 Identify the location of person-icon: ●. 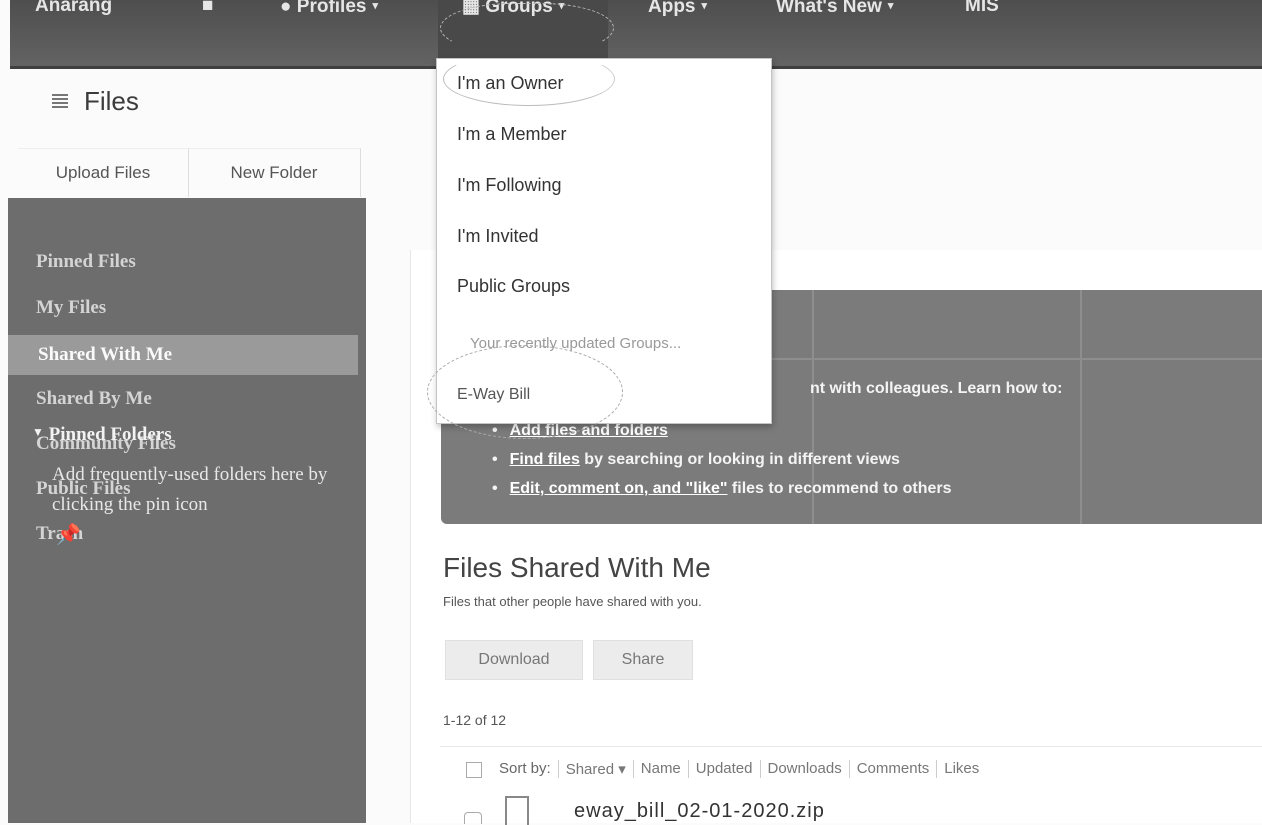
(288, 8).